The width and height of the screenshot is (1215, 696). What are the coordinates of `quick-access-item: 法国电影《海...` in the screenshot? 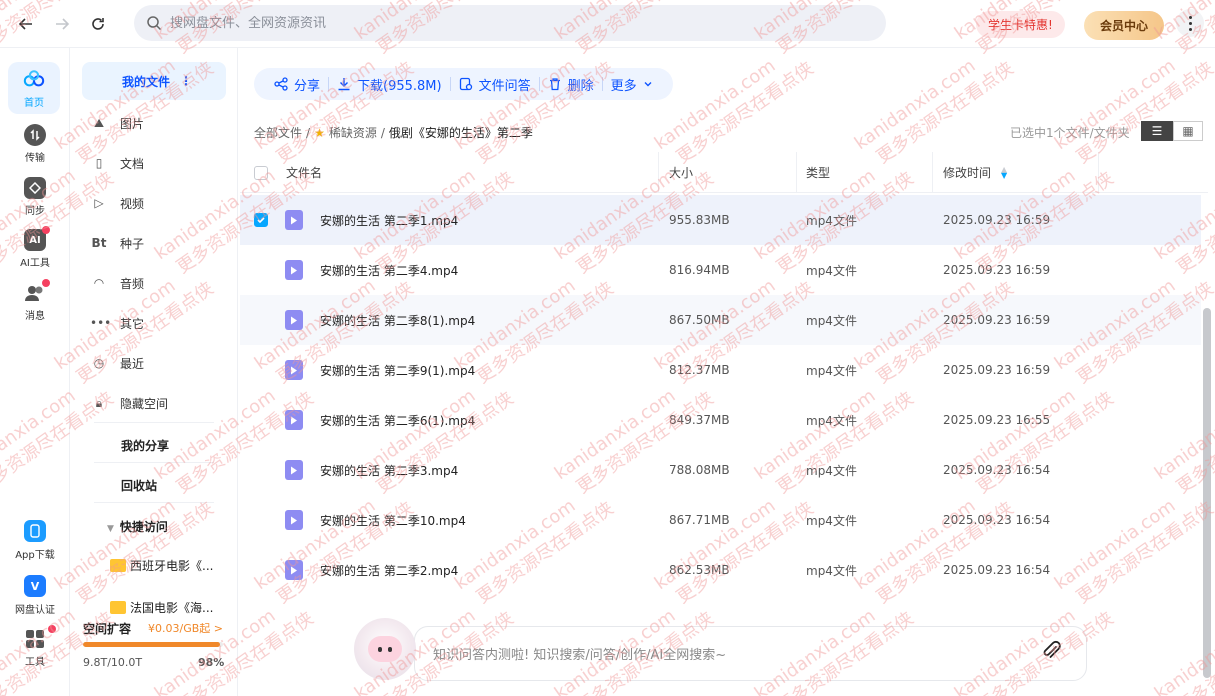 It's located at (165, 607).